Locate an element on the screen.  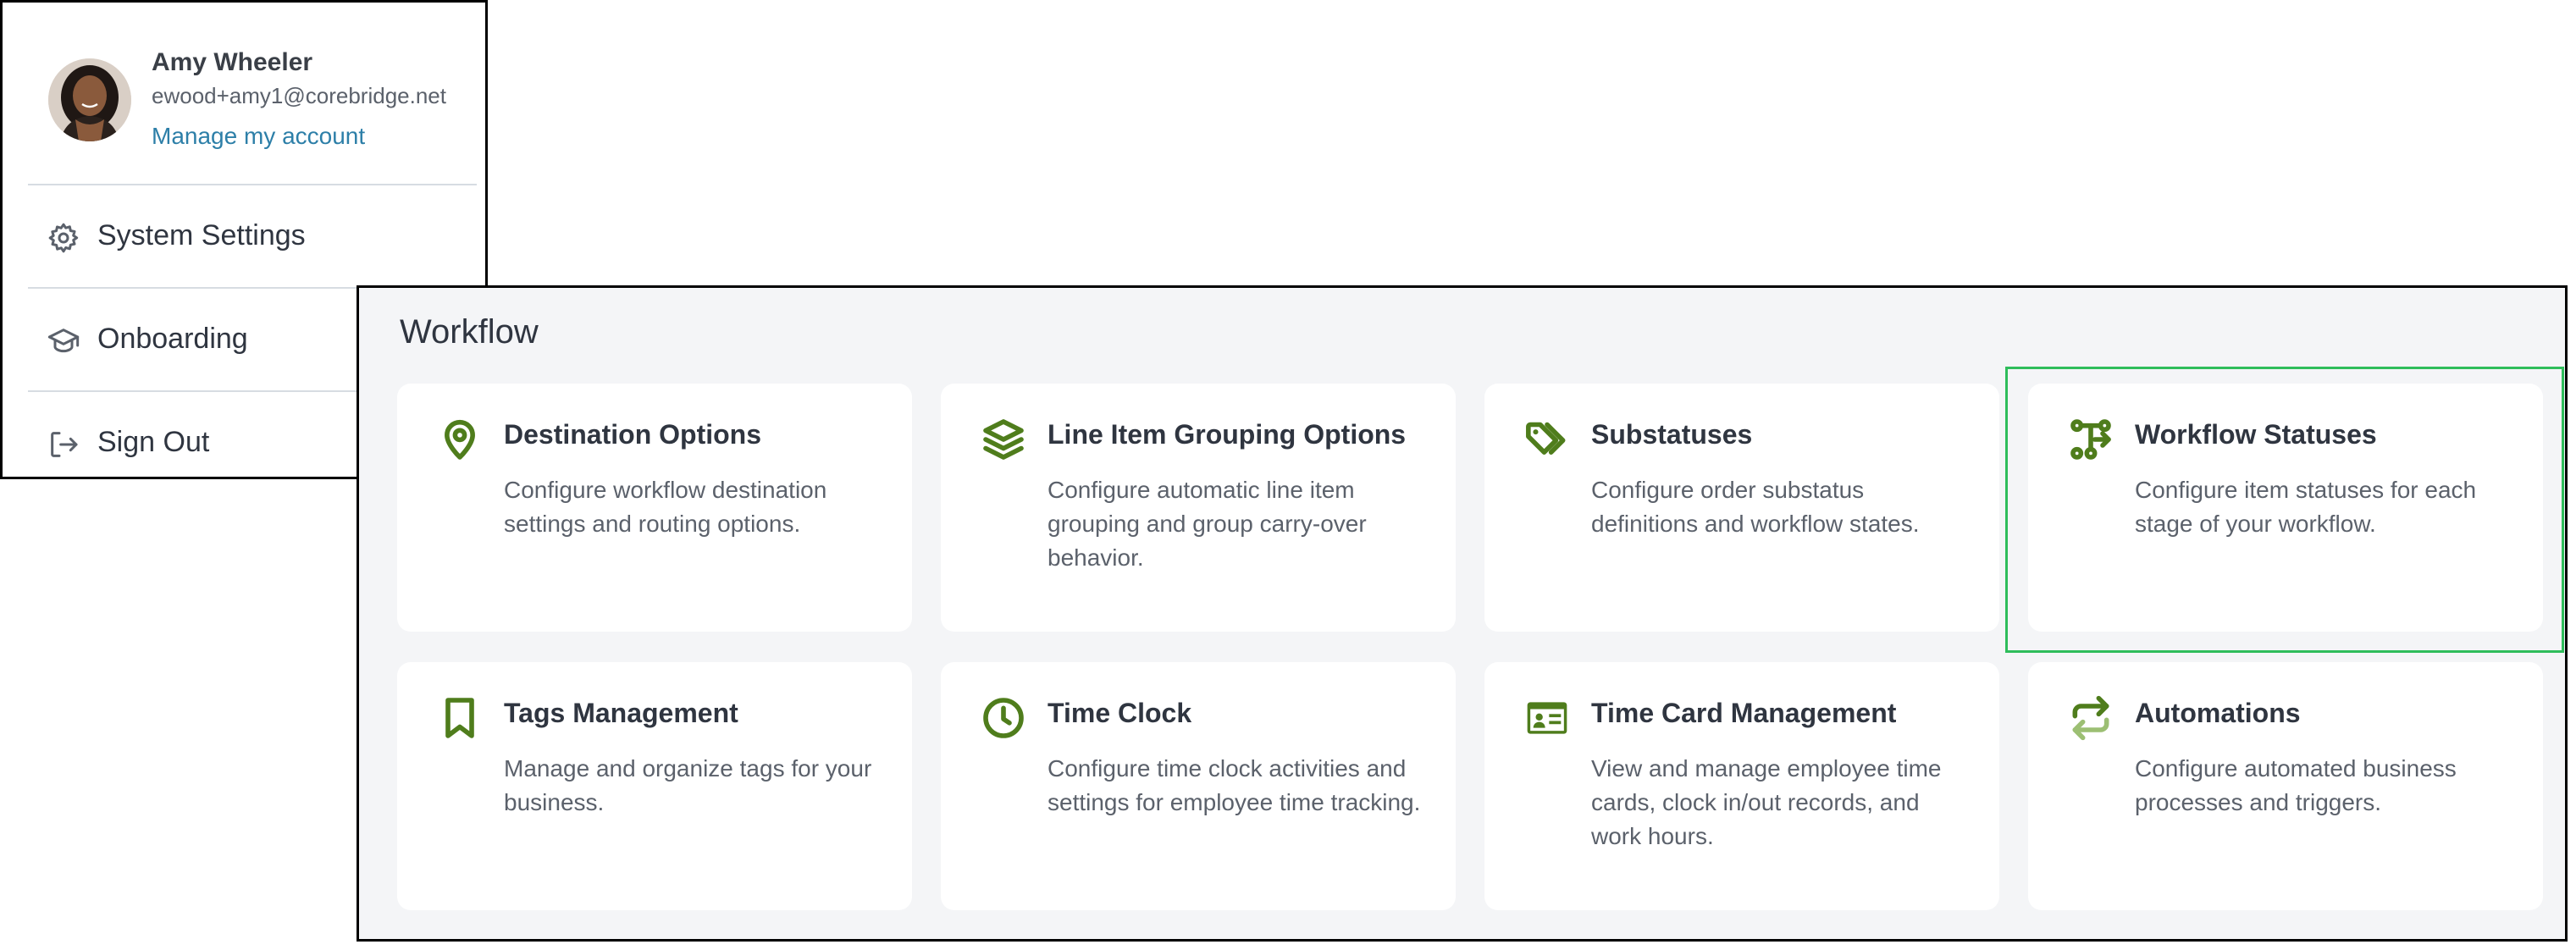
bookmark-icon is located at coordinates (460, 718).